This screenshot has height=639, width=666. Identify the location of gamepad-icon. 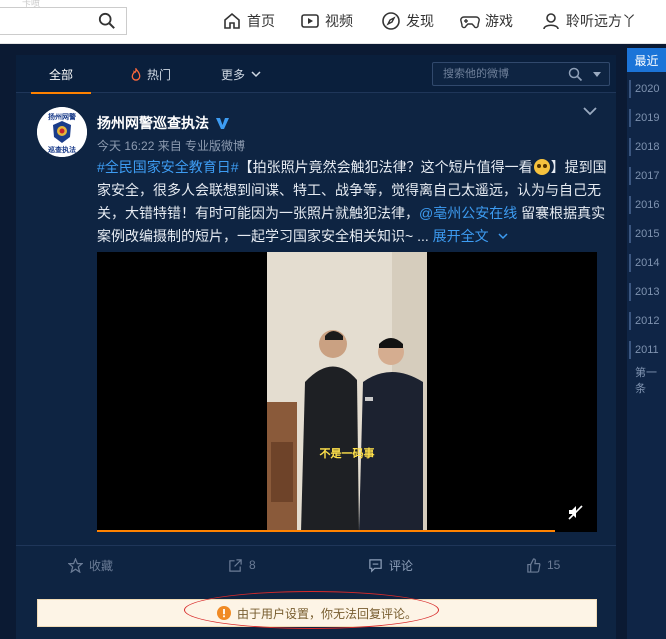
(470, 22).